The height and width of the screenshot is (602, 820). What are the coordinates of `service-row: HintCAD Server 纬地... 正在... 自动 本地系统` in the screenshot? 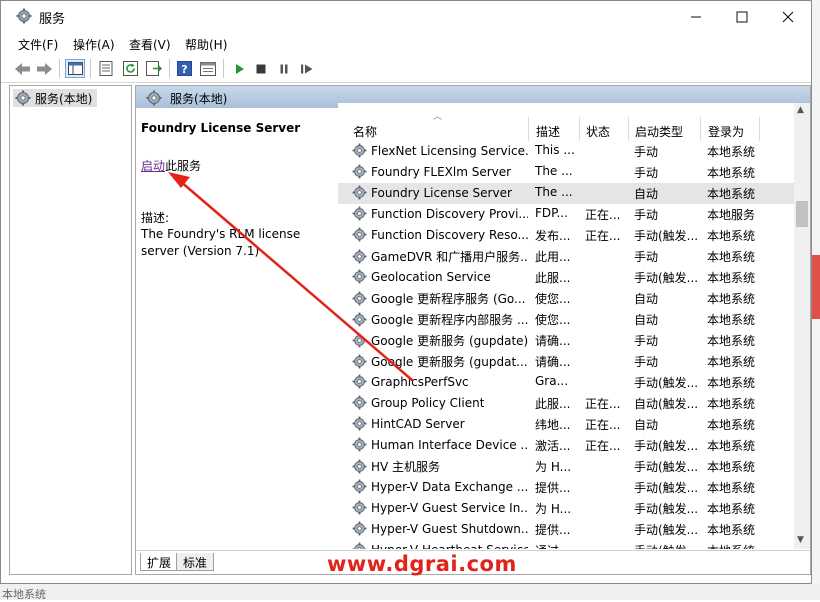 It's located at (566, 424).